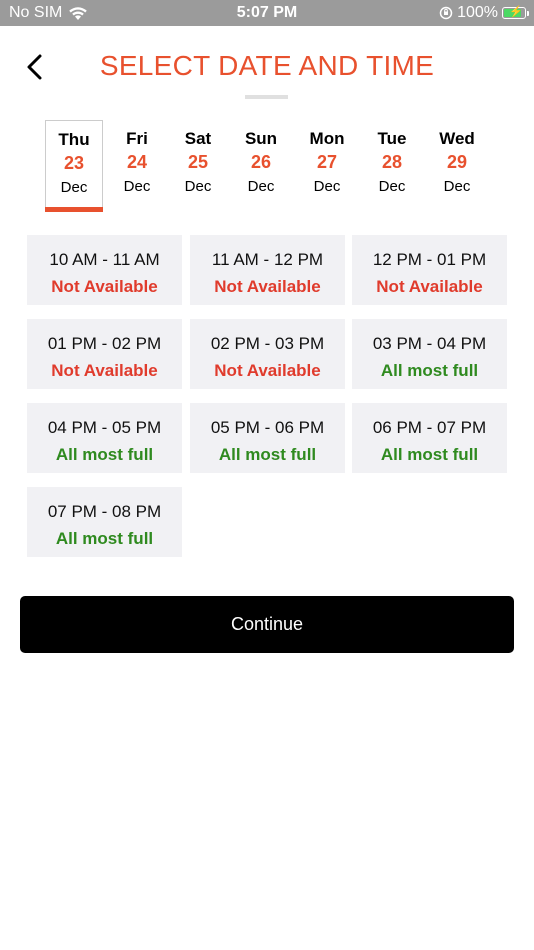 The image size is (534, 950). Describe the element at coordinates (446, 13) in the screenshot. I see `orientation-lock-icon` at that location.